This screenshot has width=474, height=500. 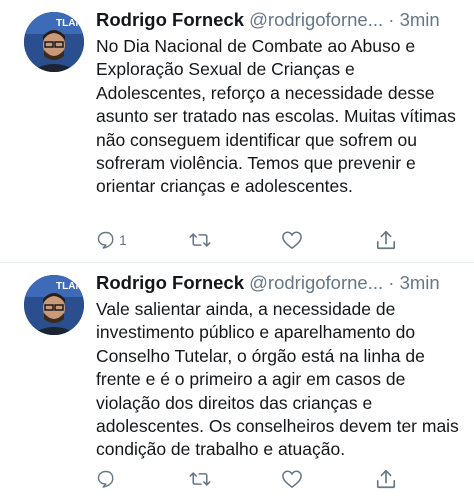 What do you see at coordinates (261, 240) in the screenshot?
I see `tweet-actions: 1` at bounding box center [261, 240].